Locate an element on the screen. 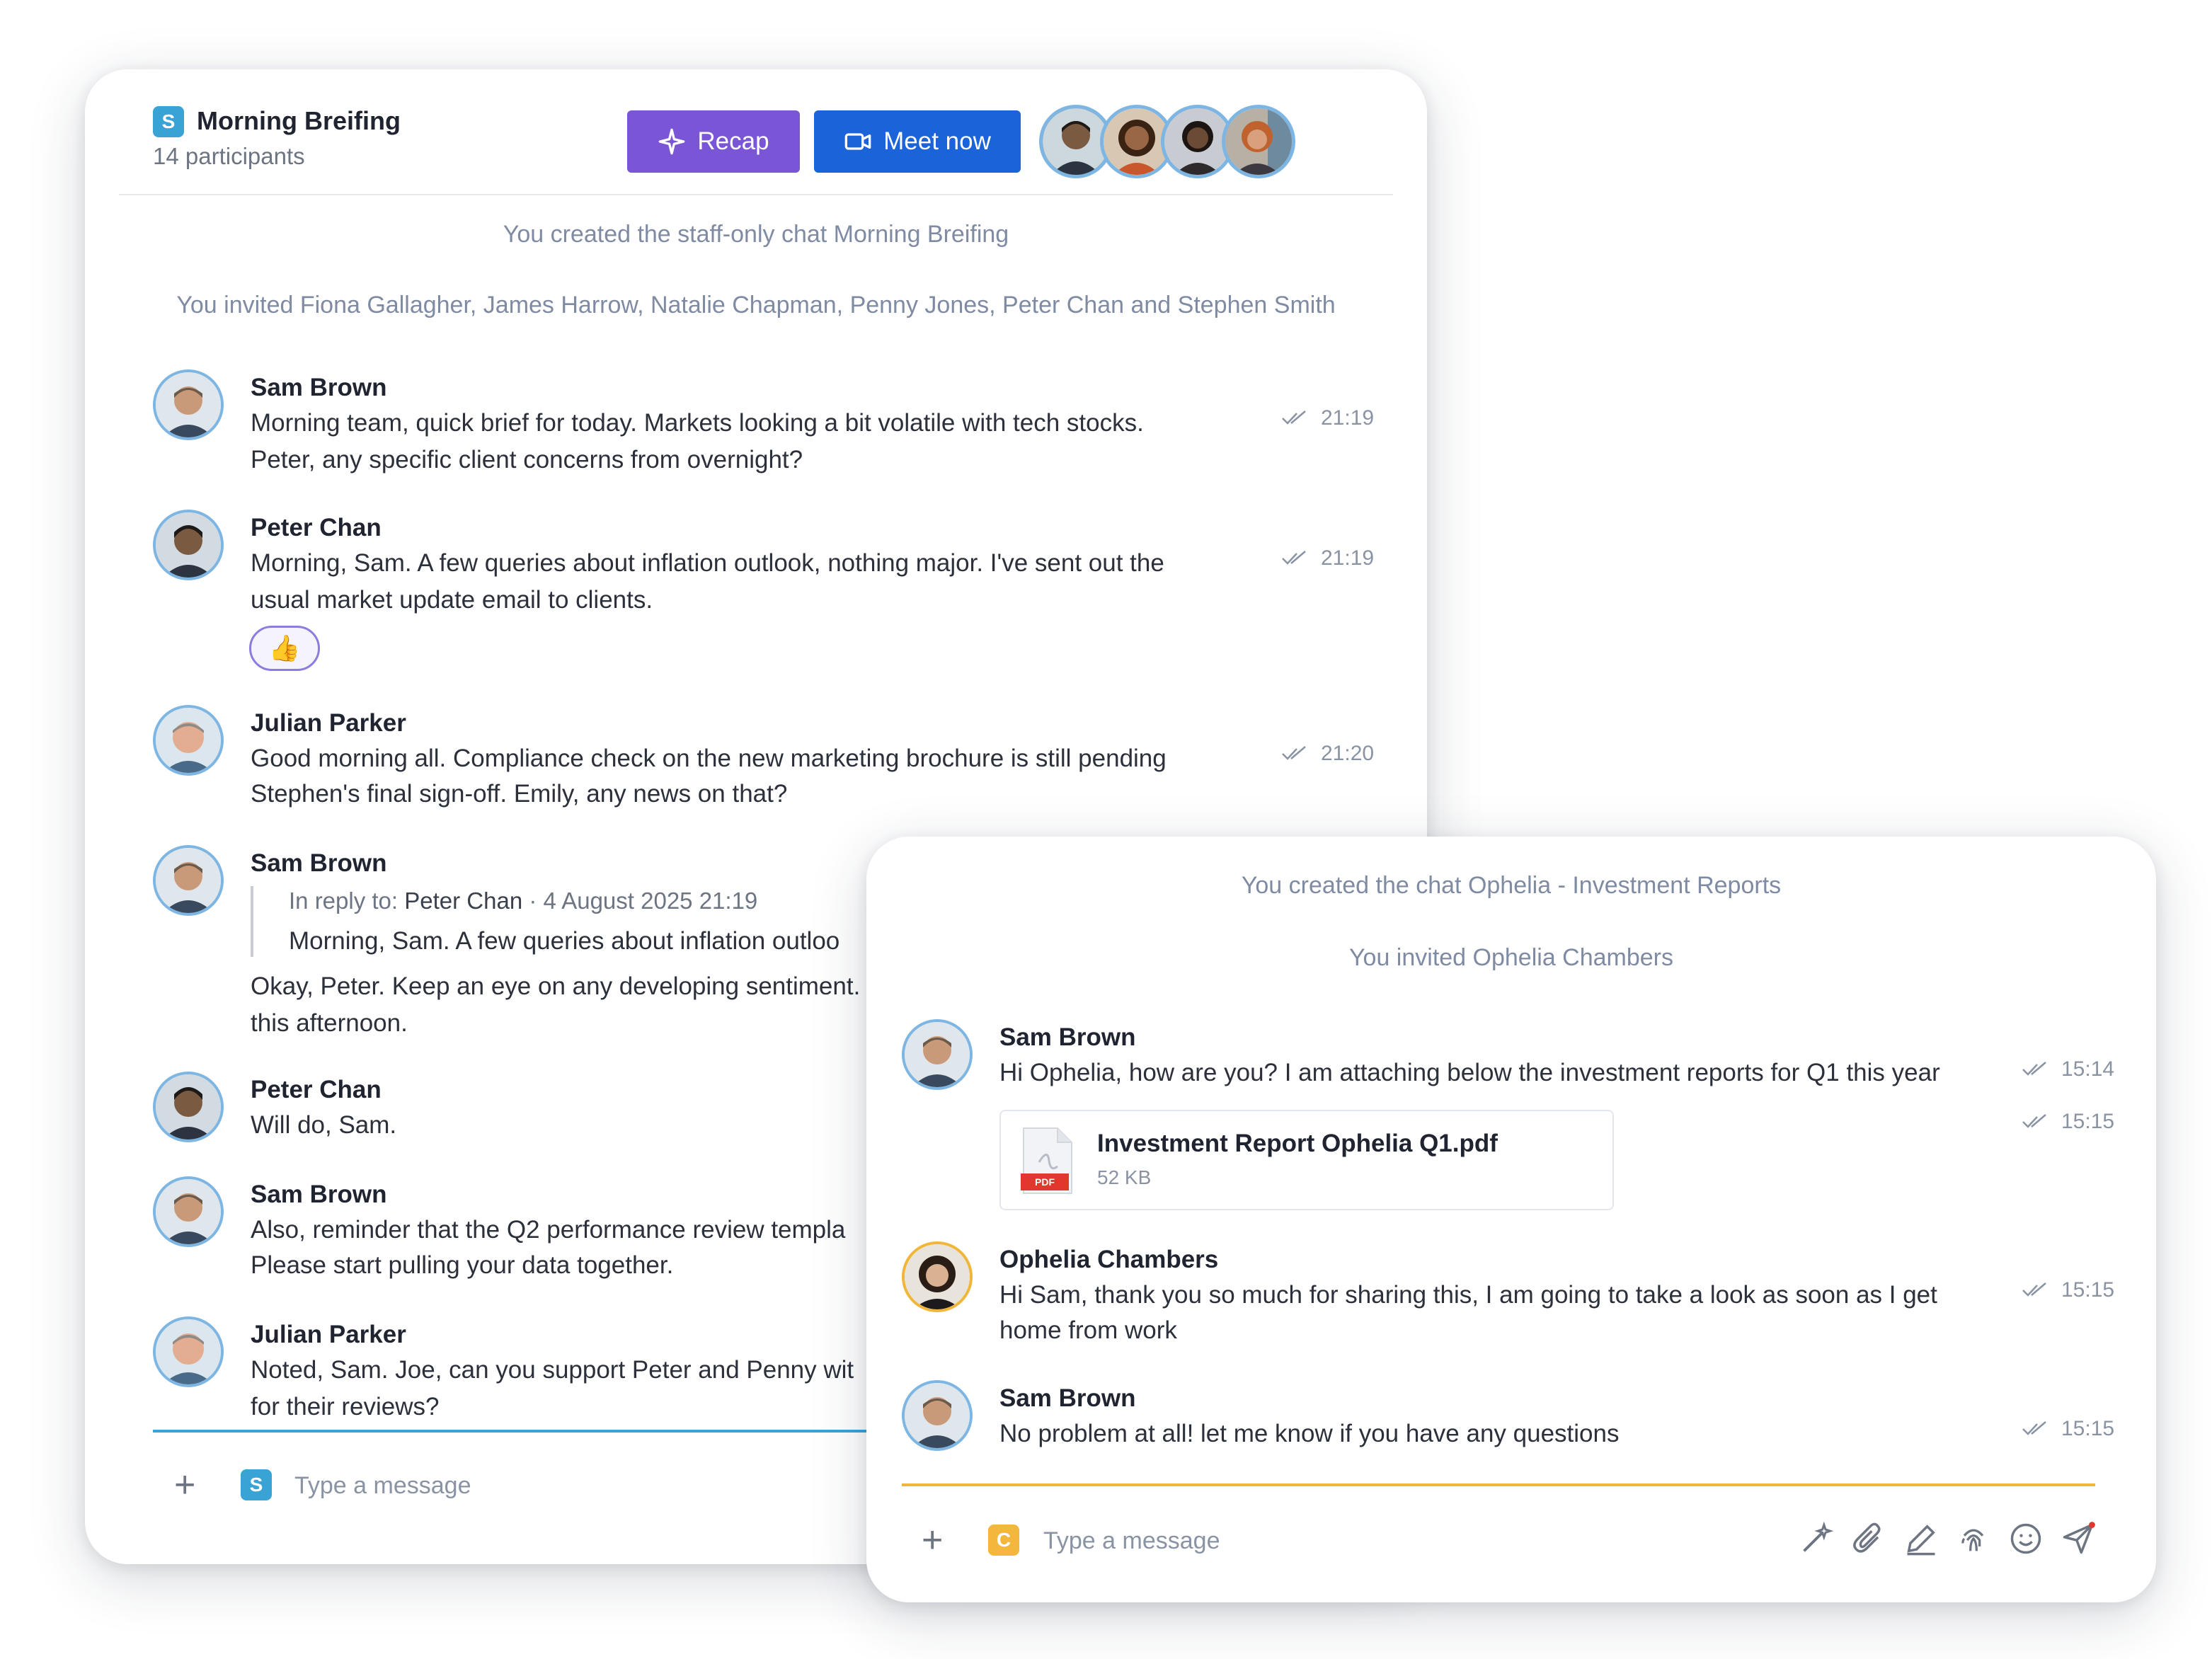 The width and height of the screenshot is (2212, 1659). message-text: this afternoon. is located at coordinates (329, 1023).